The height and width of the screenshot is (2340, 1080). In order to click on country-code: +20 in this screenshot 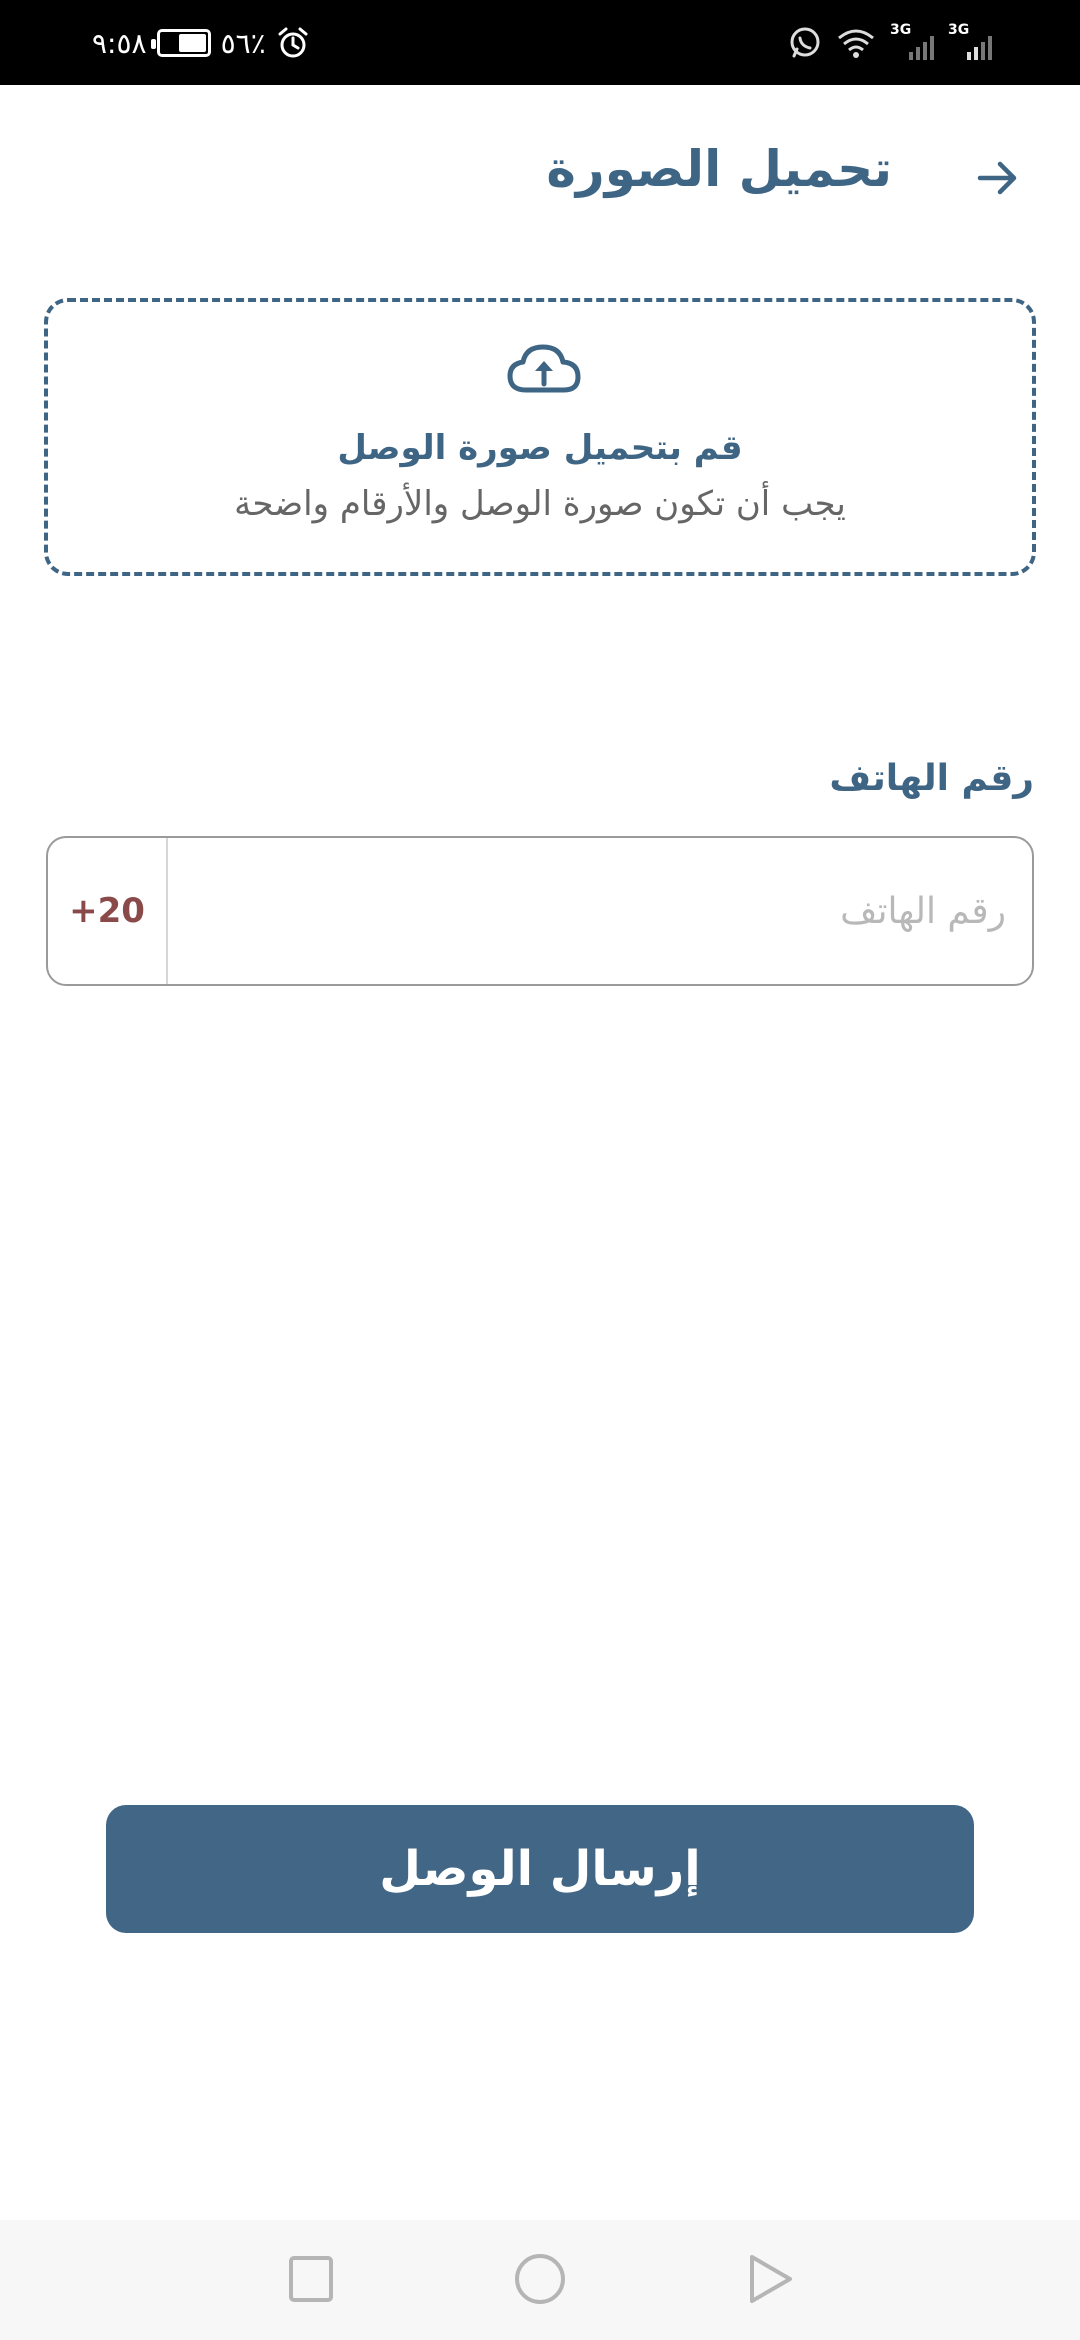, I will do `click(108, 911)`.